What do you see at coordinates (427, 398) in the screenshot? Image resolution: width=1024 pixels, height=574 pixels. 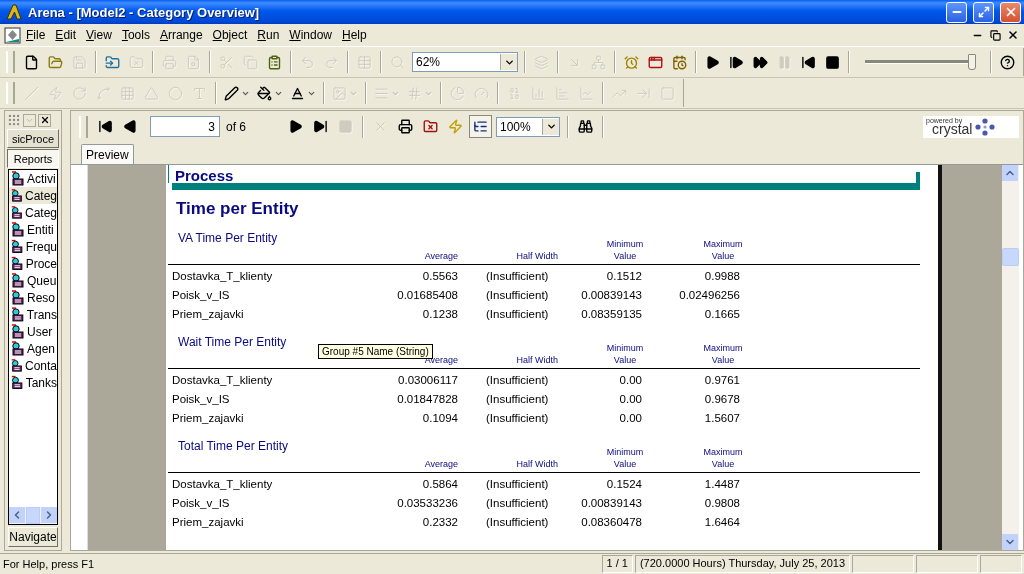 I see `table-cell-text: 0.01847828` at bounding box center [427, 398].